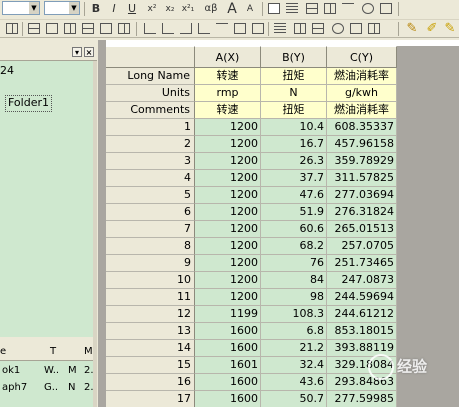  I want to click on data-cell: 293.84863, so click(362, 382).